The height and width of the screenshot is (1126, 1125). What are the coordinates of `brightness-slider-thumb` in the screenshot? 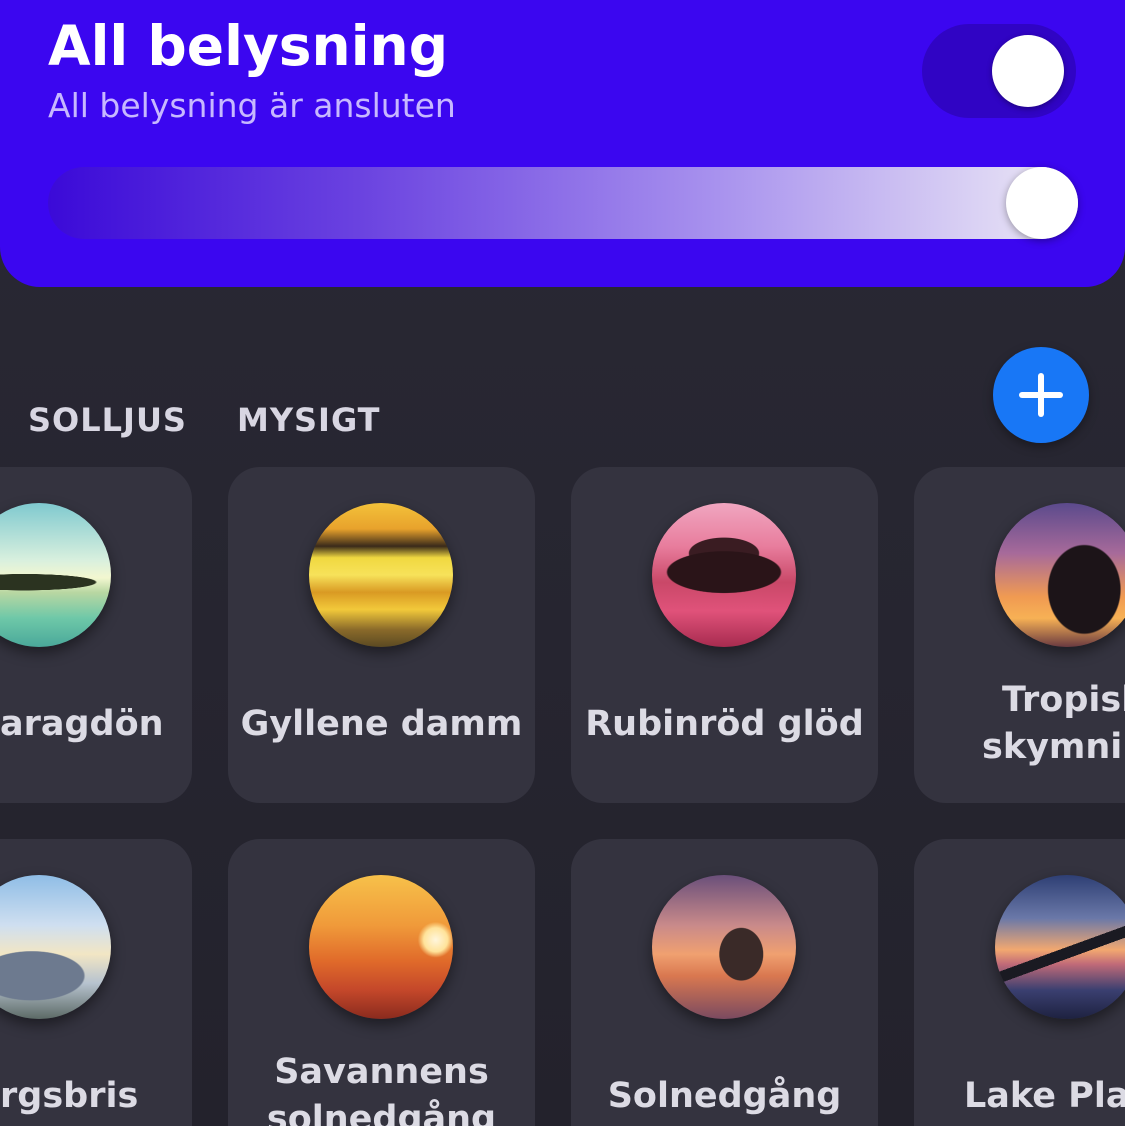 It's located at (1042, 203).